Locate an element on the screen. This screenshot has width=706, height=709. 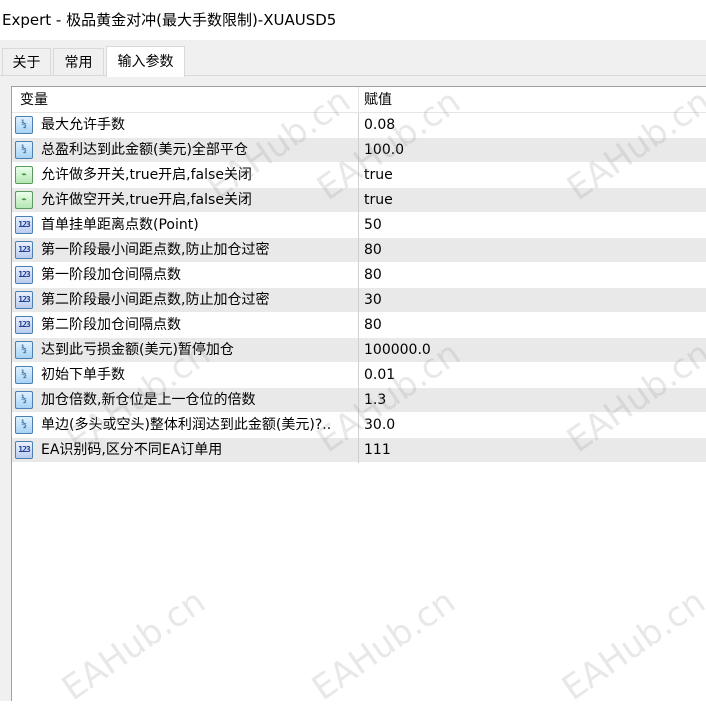
parameter-value: 1.3 is located at coordinates (375, 400).